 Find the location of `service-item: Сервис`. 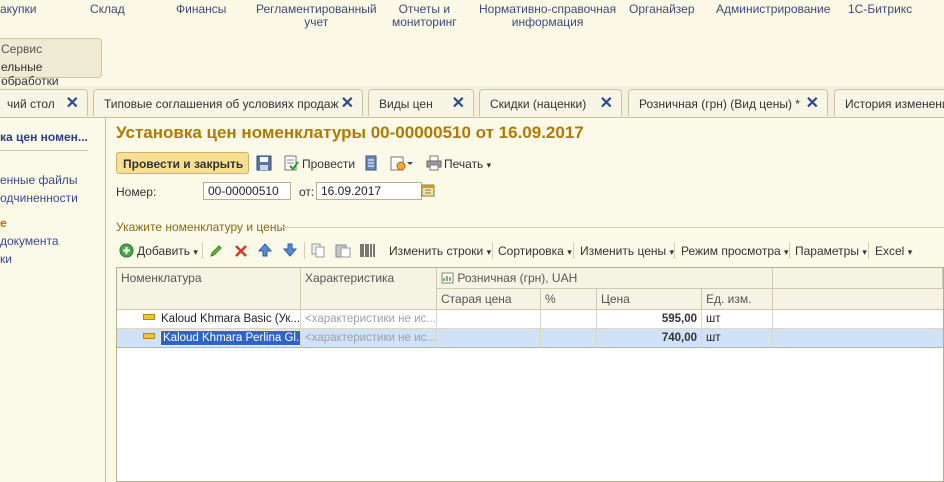

service-item: Сервис is located at coordinates (21, 49).